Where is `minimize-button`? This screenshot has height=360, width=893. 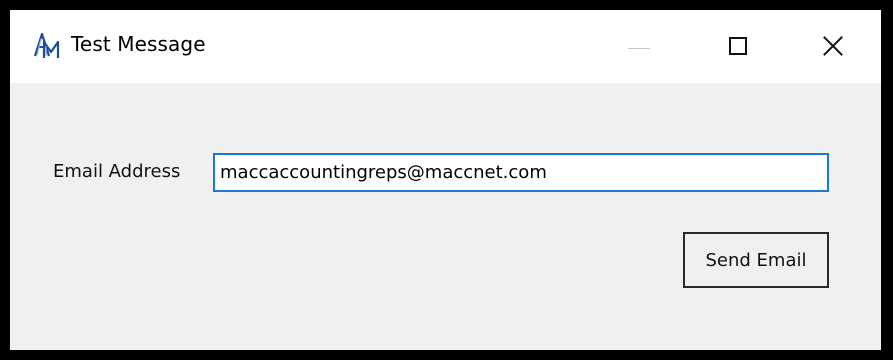
minimize-button is located at coordinates (639, 46).